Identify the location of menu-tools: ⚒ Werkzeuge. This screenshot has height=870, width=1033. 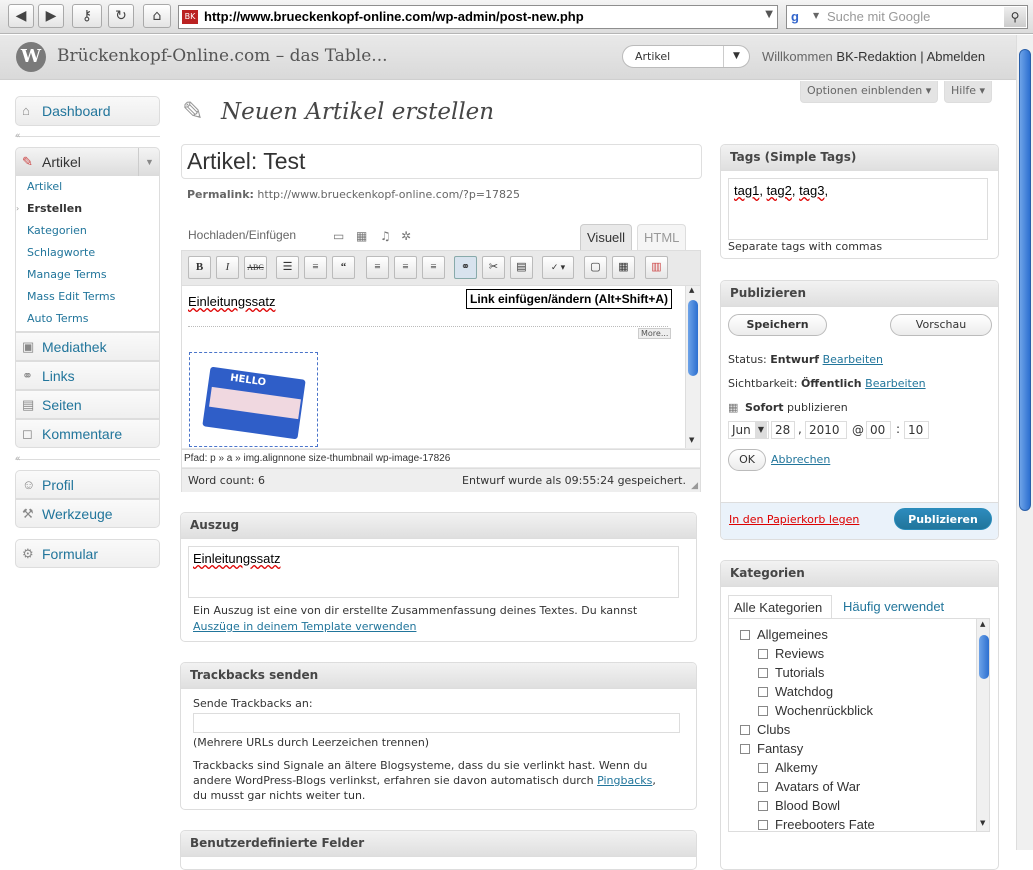
(87, 513).